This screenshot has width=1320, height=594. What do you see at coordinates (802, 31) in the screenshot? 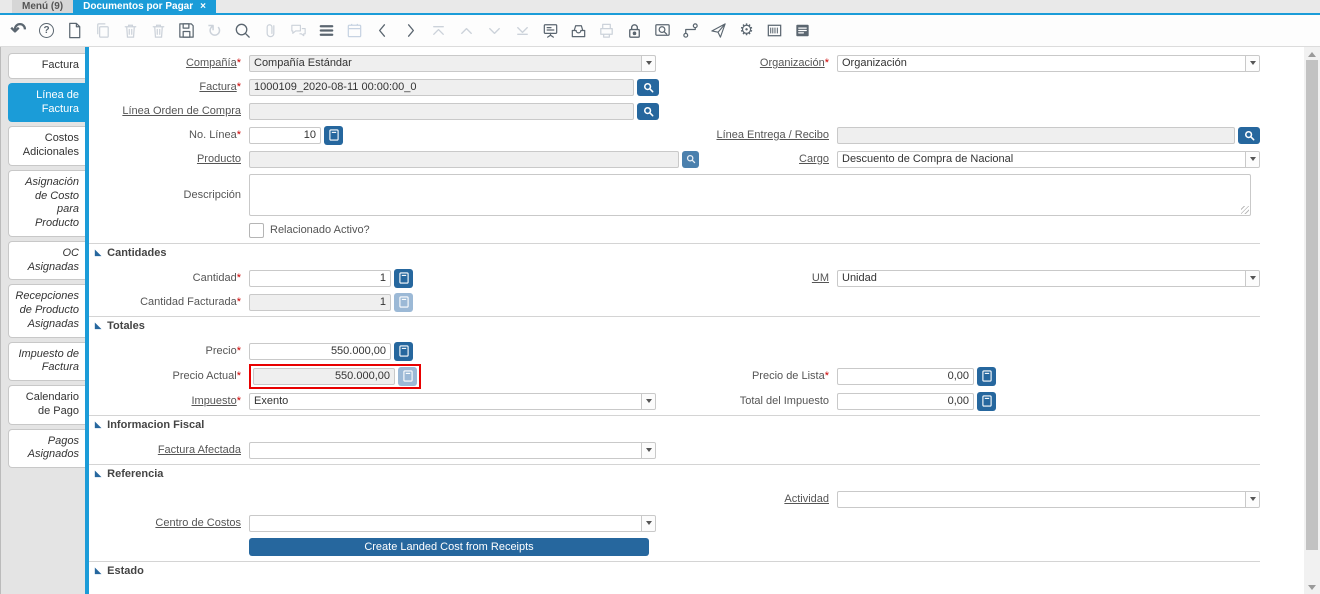
I see `report-layout-icon` at bounding box center [802, 31].